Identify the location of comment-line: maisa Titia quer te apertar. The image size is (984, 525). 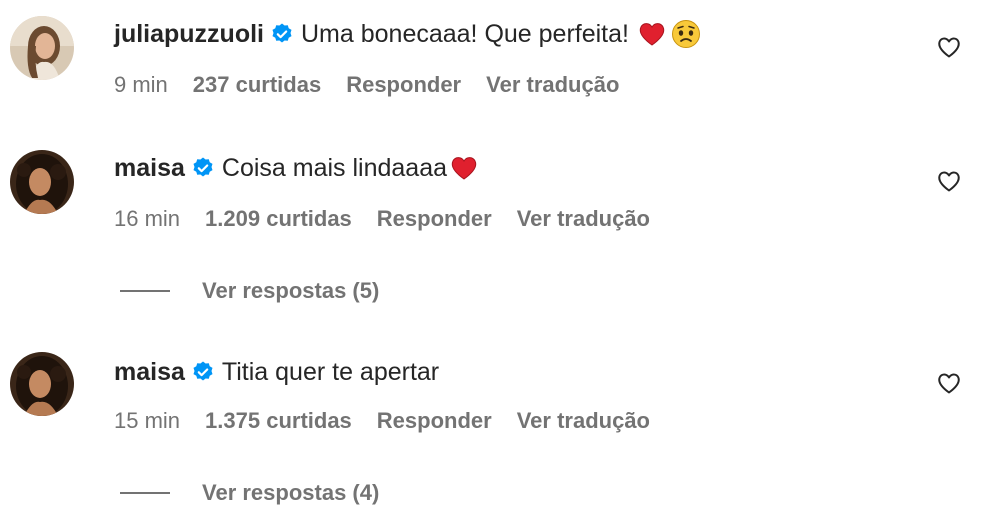
(276, 372).